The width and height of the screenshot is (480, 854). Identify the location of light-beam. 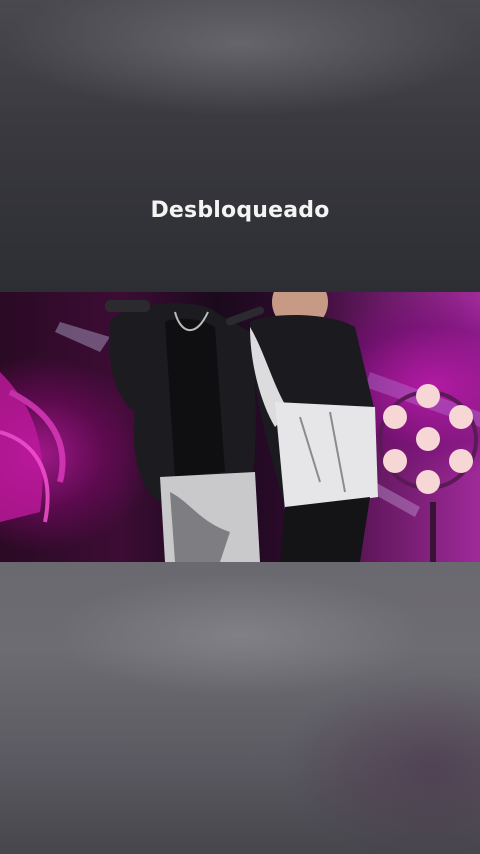
(82, 337).